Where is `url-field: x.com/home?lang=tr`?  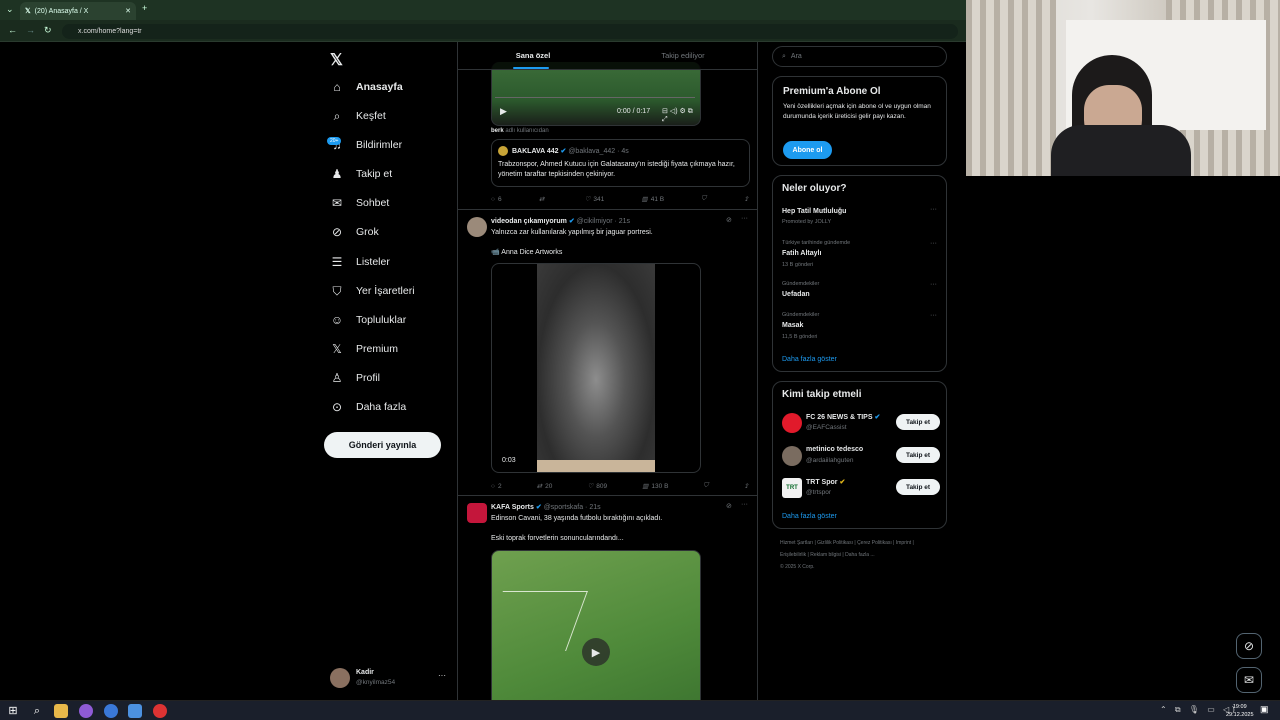
url-field: x.com/home?lang=tr is located at coordinates (510, 31).